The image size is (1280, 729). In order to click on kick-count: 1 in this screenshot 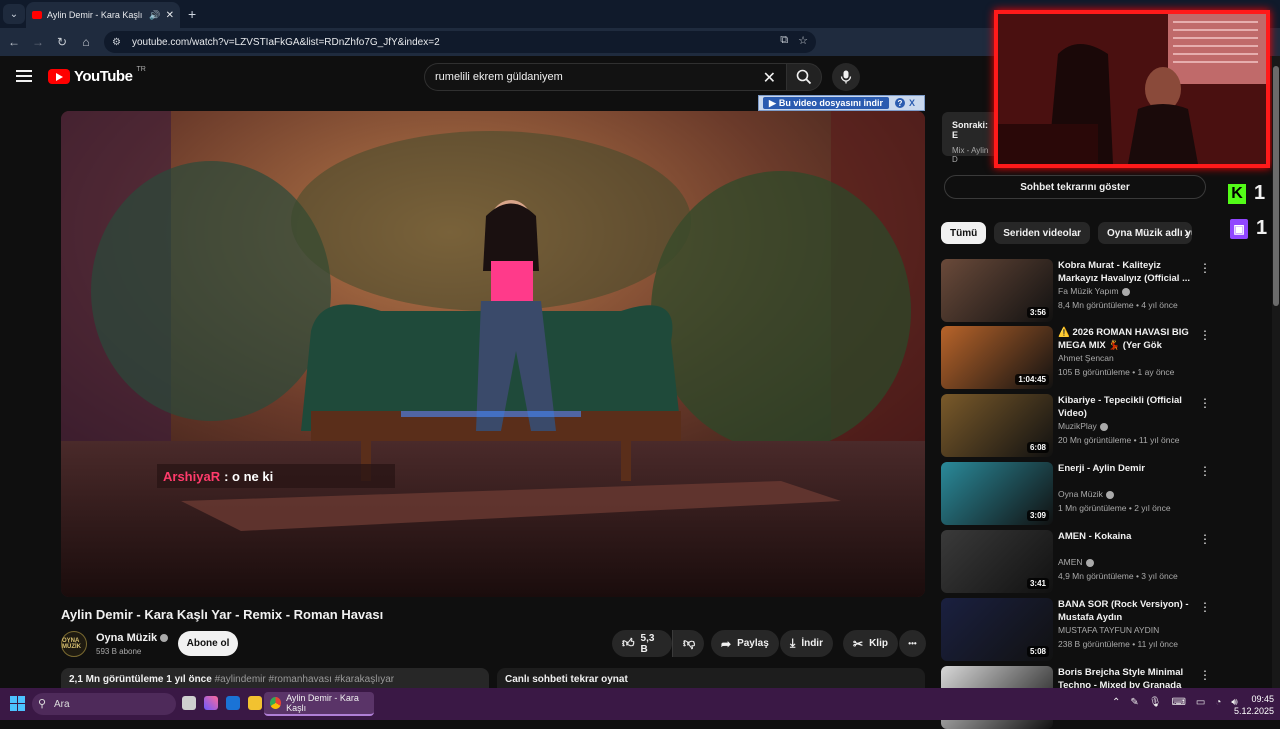, I will do `click(1260, 193)`.